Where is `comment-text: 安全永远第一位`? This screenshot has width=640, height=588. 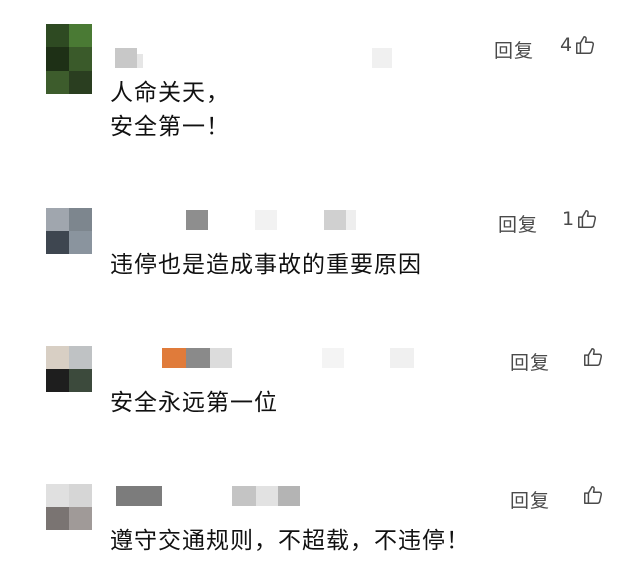
comment-text: 安全永远第一位 is located at coordinates (194, 403).